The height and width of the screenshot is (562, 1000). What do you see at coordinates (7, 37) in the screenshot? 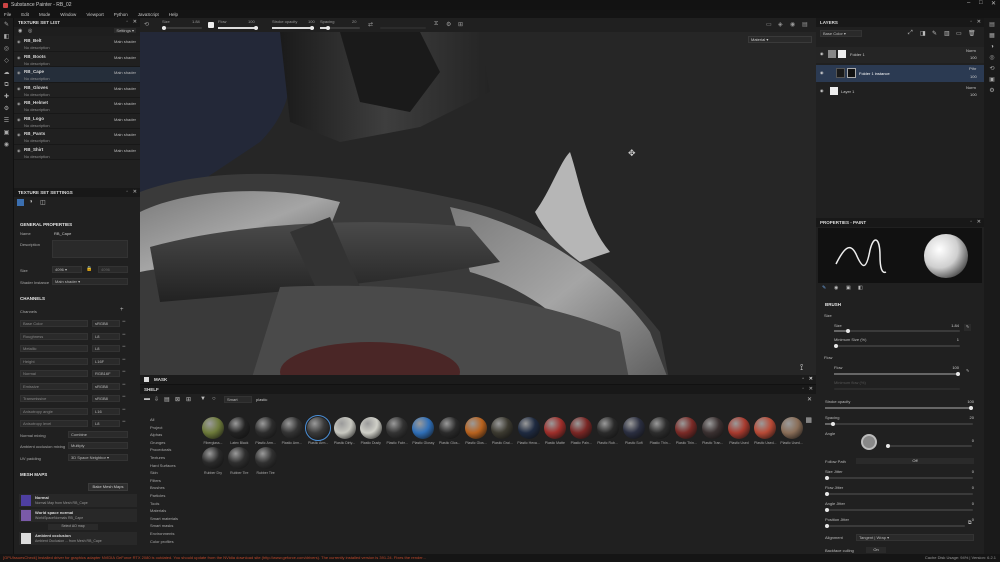
I see `eraser-icon: ◧` at bounding box center [7, 37].